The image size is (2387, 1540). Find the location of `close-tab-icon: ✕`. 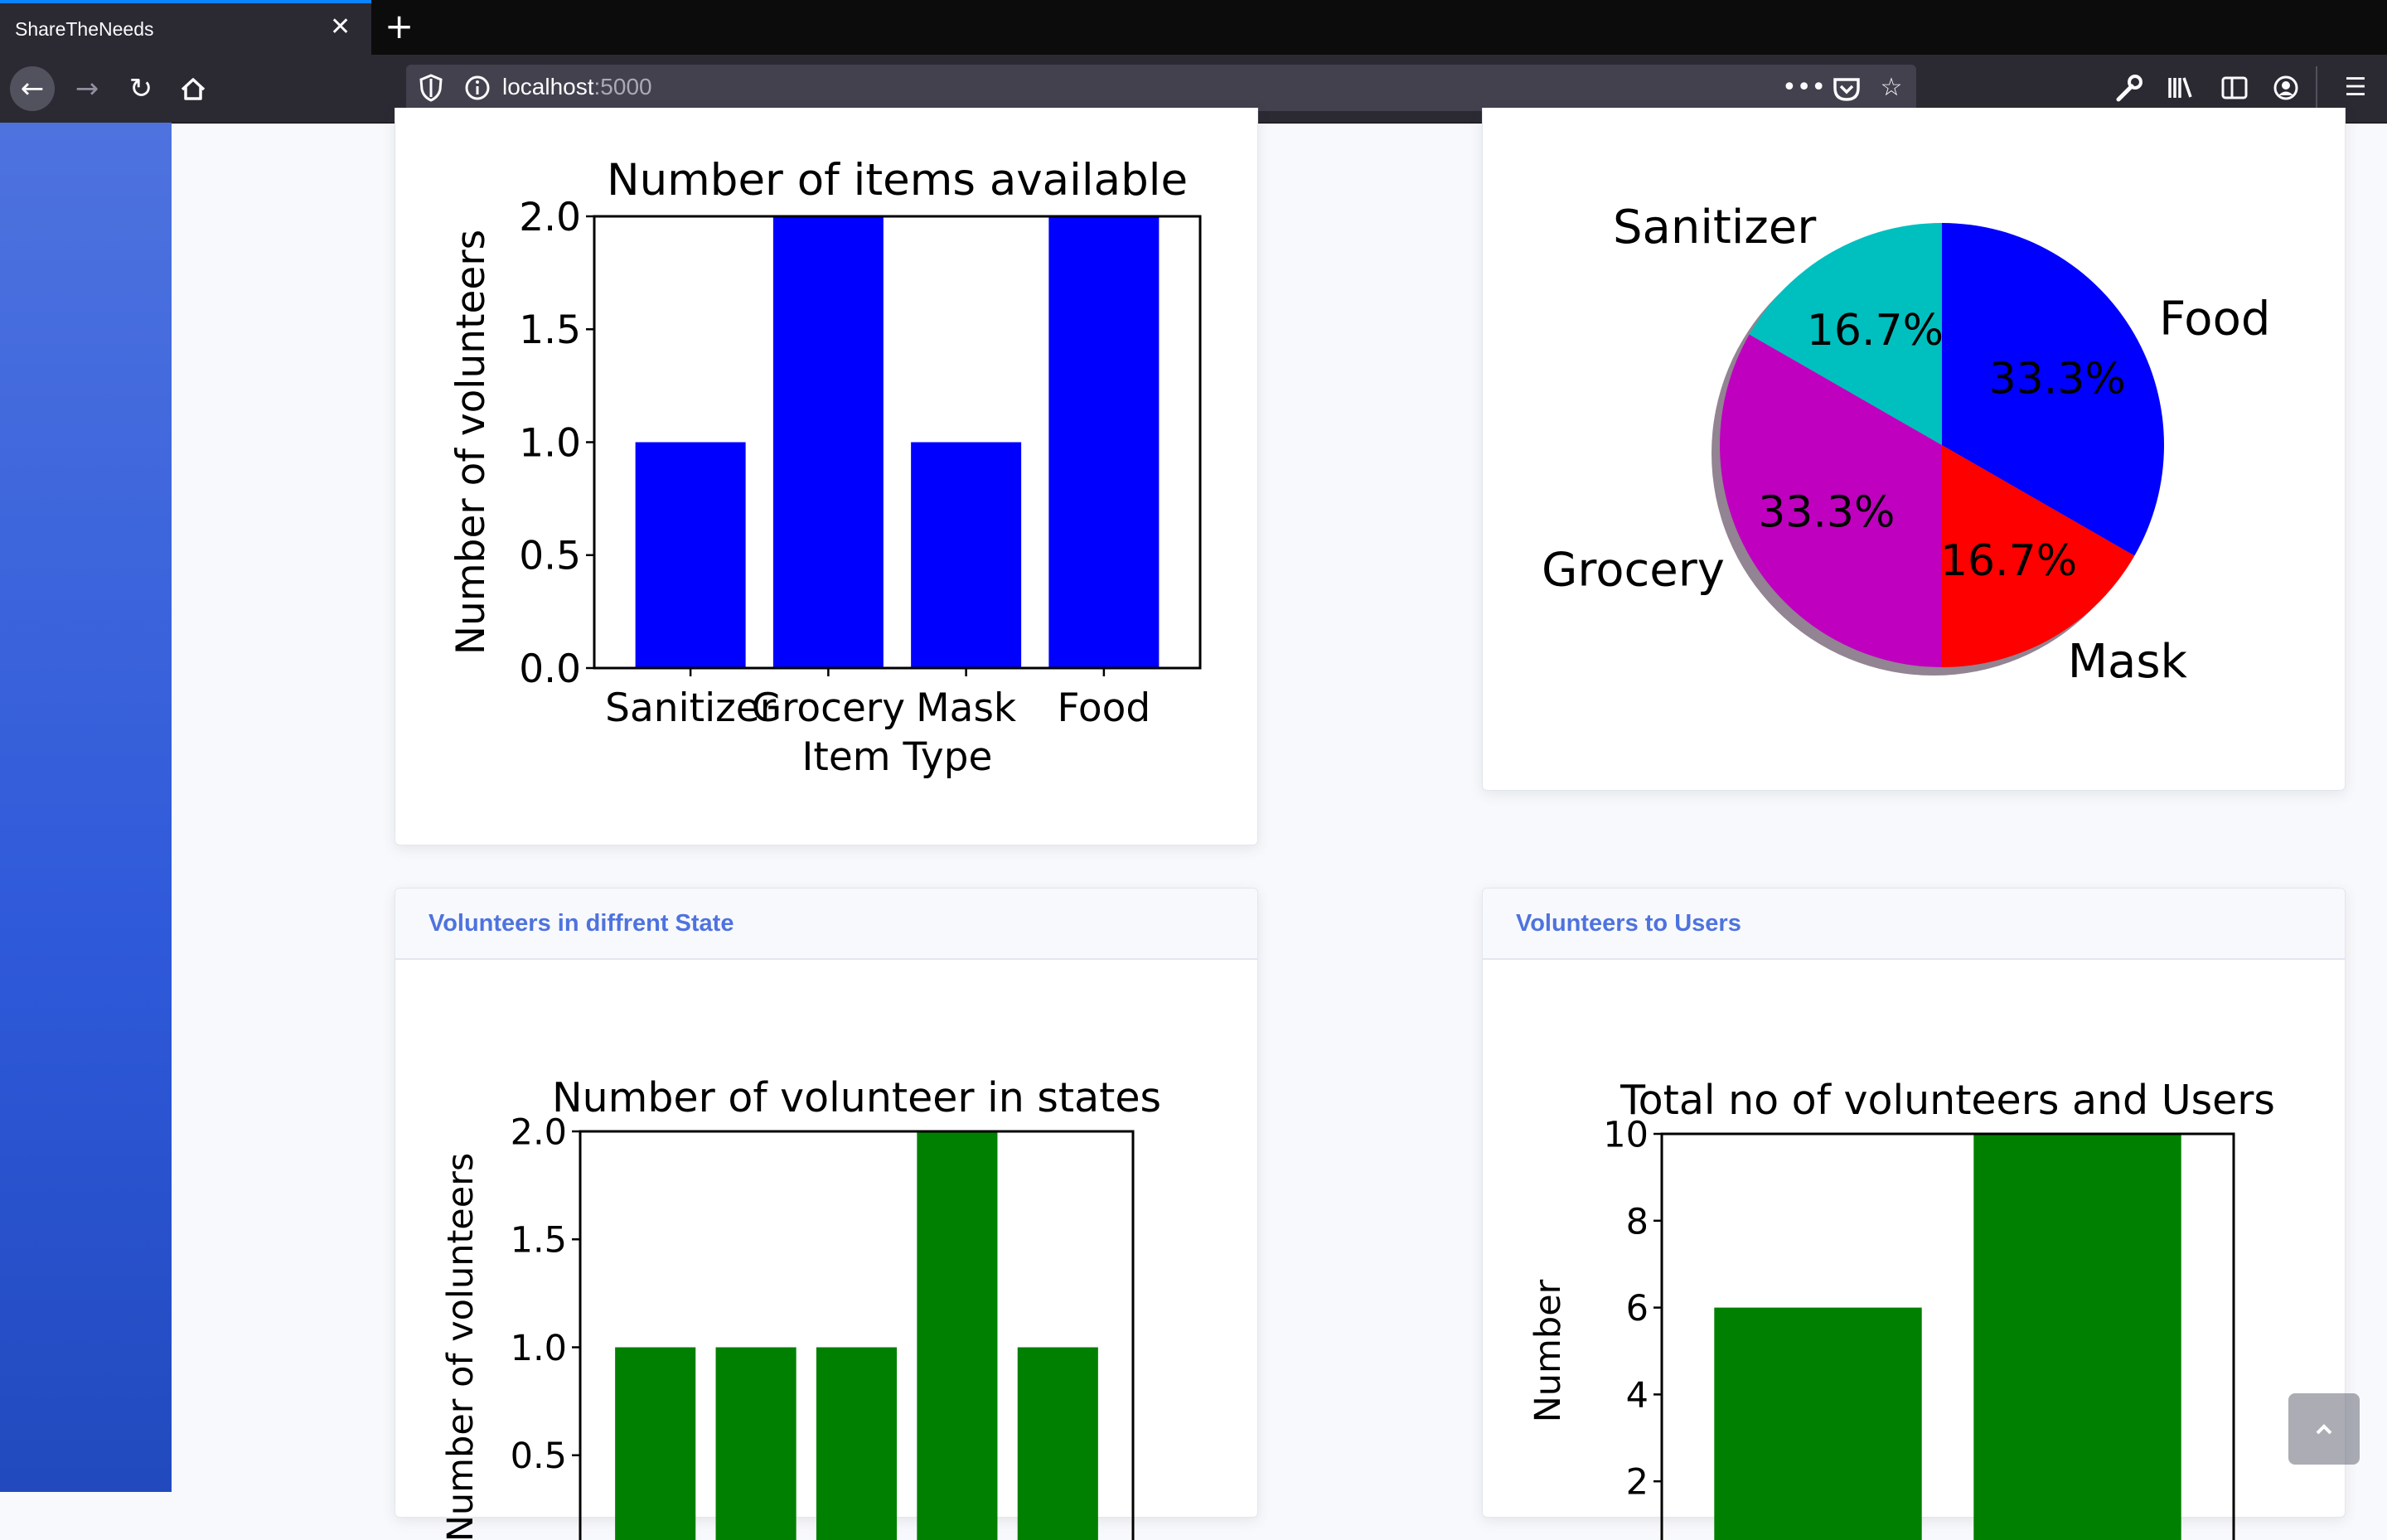

close-tab-icon: ✕ is located at coordinates (340, 28).